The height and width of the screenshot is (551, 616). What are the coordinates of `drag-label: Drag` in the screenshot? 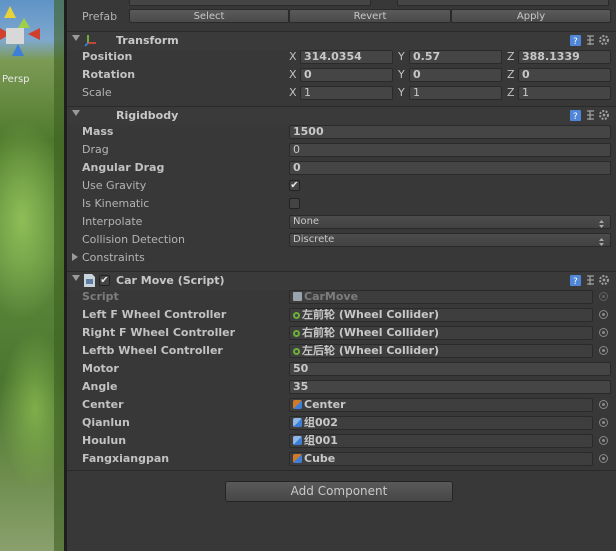 It's located at (95, 149).